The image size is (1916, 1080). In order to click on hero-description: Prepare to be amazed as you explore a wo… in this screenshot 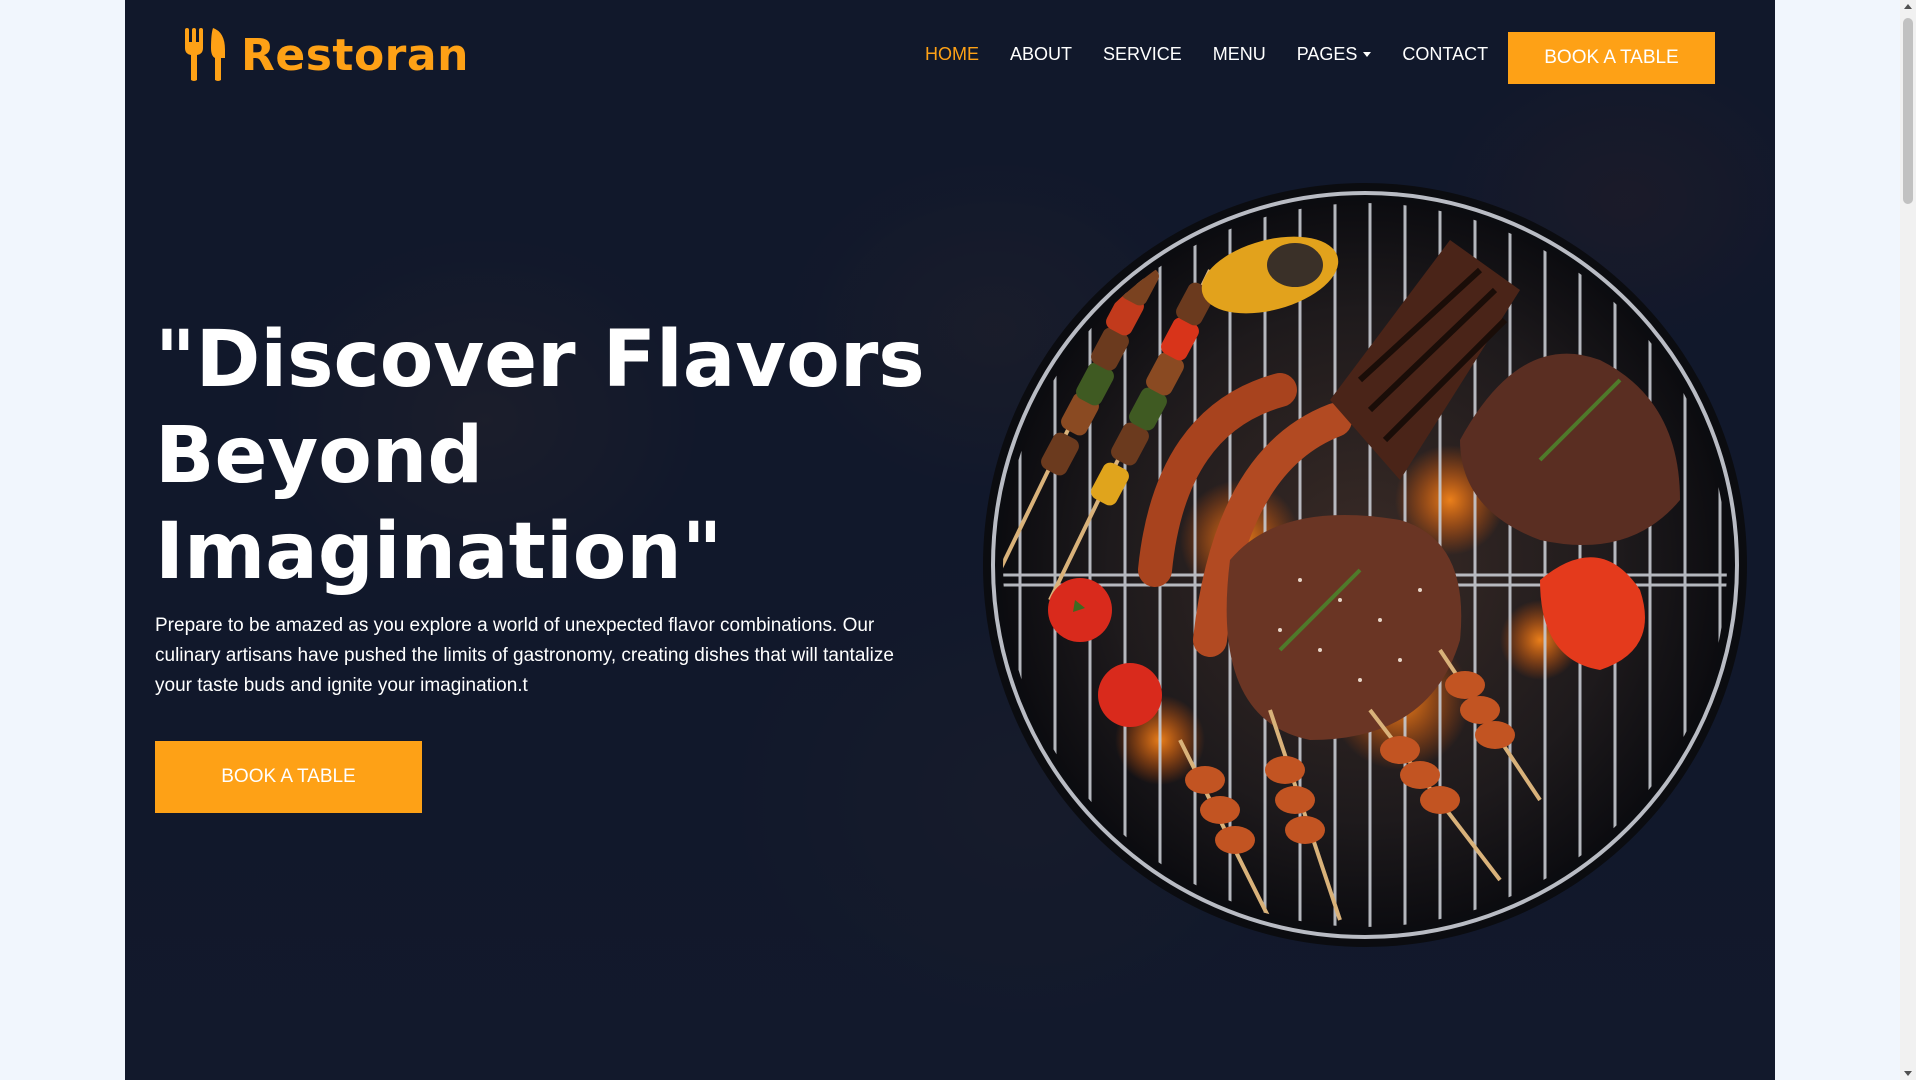, I will do `click(524, 655)`.